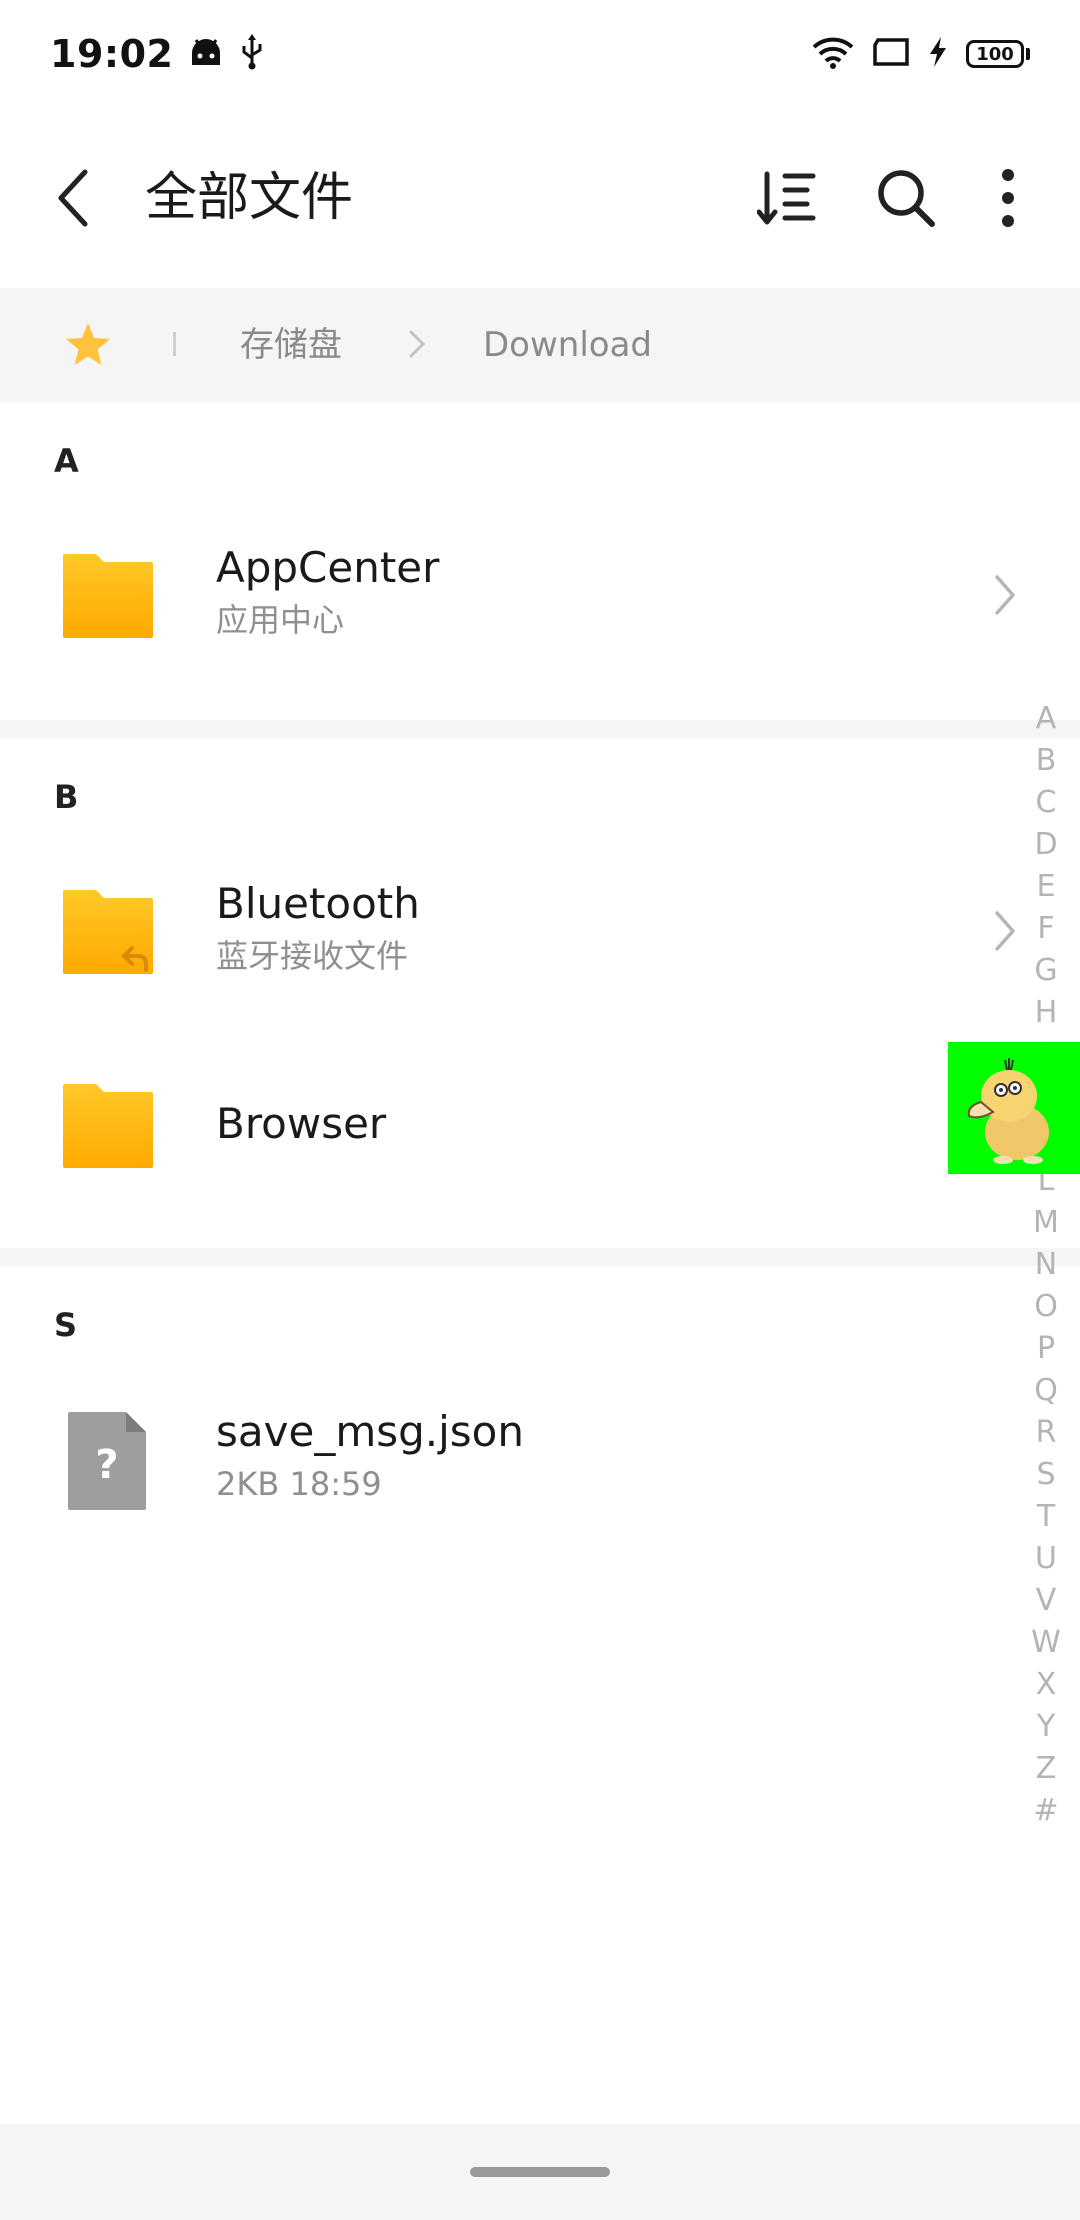 The image size is (1080, 2220). I want to click on search-button, so click(906, 198).